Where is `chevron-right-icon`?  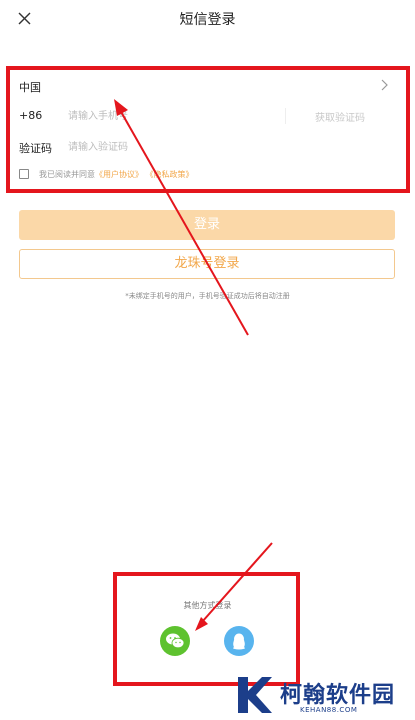 chevron-right-icon is located at coordinates (385, 85).